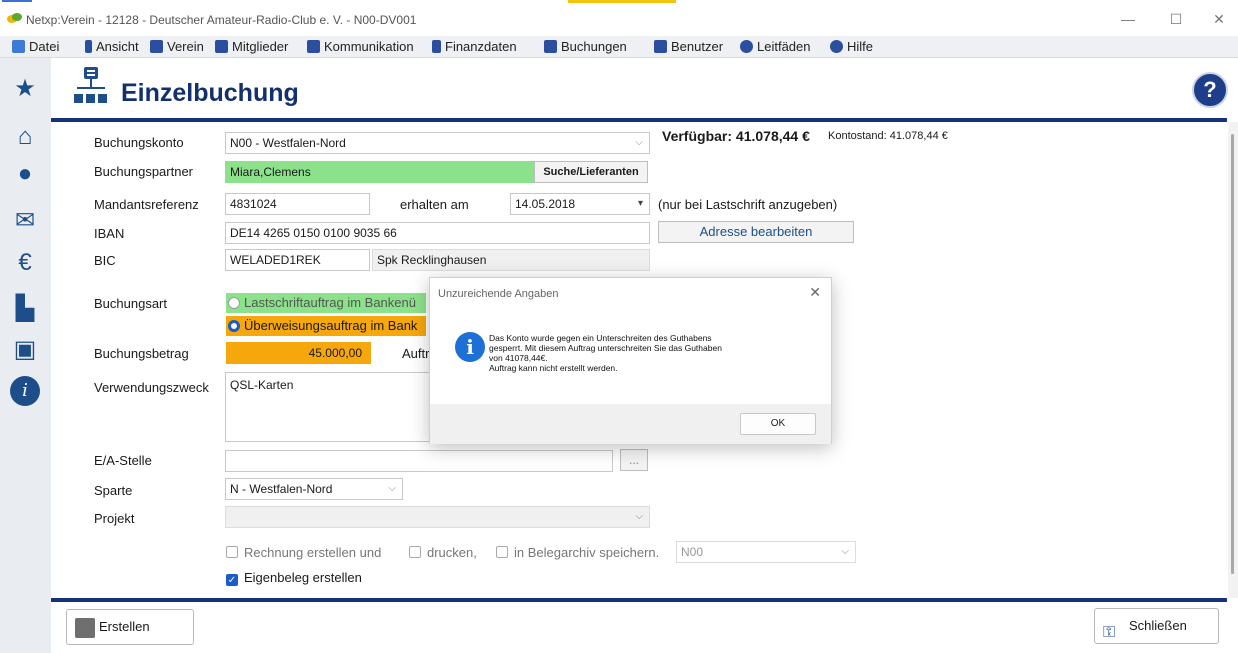 This screenshot has width=1238, height=653. Describe the element at coordinates (419, 461) in the screenshot. I see `ea-input` at that location.